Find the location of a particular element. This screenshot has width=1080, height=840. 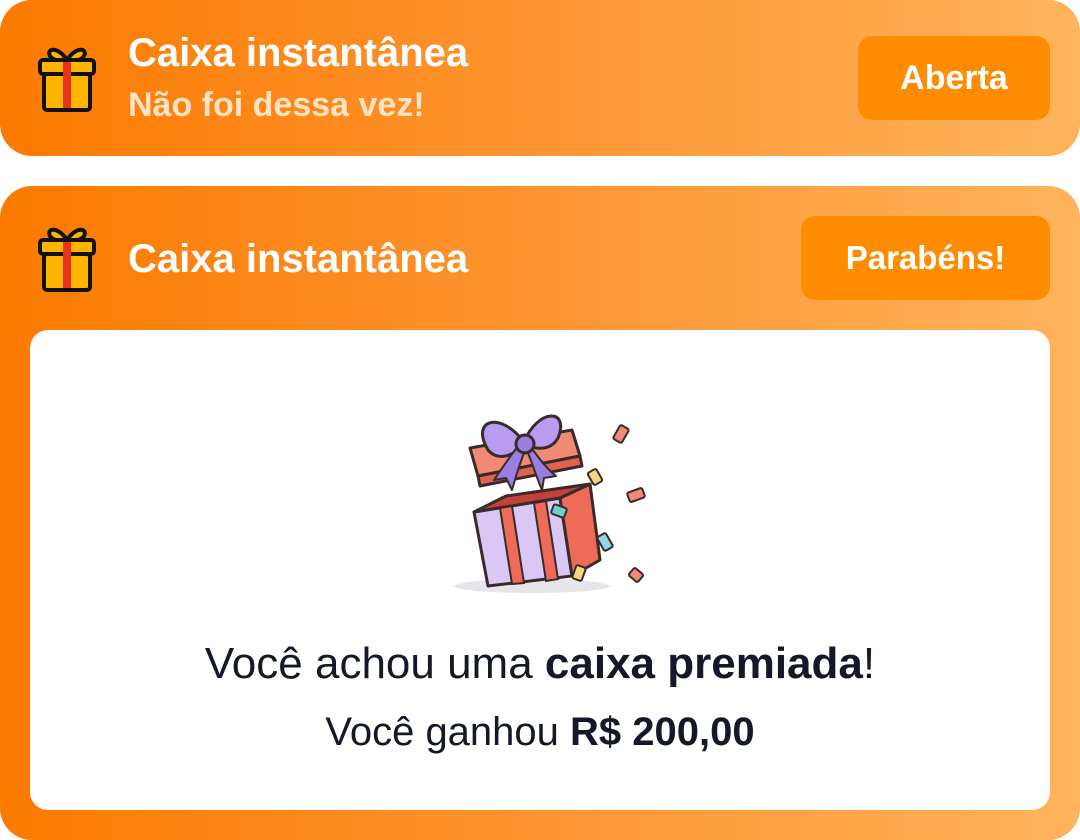

headline-prefix: Você achou uma is located at coordinates (374, 663).